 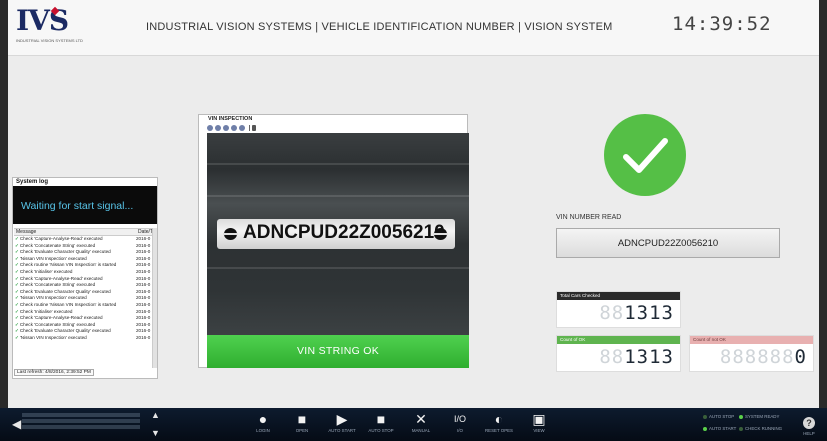 What do you see at coordinates (809, 424) in the screenshot?
I see `help-button: ? HELP` at bounding box center [809, 424].